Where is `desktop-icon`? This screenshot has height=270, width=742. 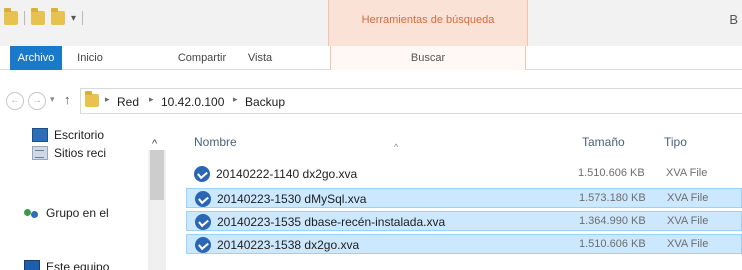
desktop-icon is located at coordinates (40, 135).